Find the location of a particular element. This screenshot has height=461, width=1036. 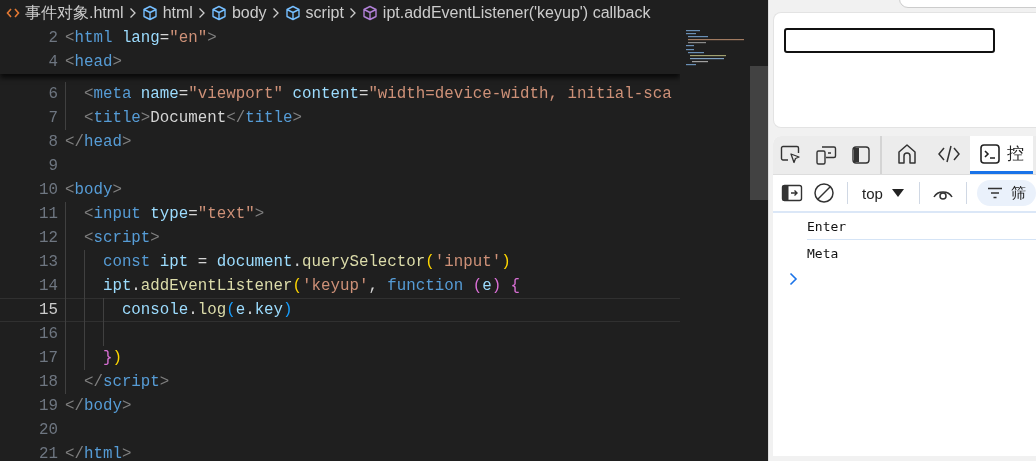

breadcrumb-item: body is located at coordinates (238, 13).